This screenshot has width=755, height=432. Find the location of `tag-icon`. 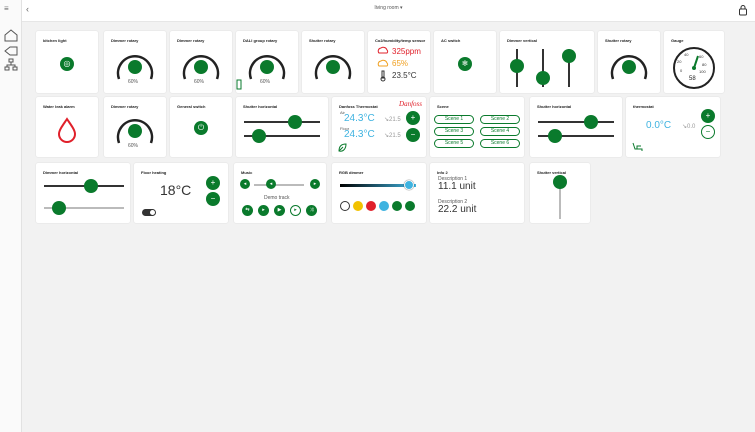

tag-icon is located at coordinates (11, 51).